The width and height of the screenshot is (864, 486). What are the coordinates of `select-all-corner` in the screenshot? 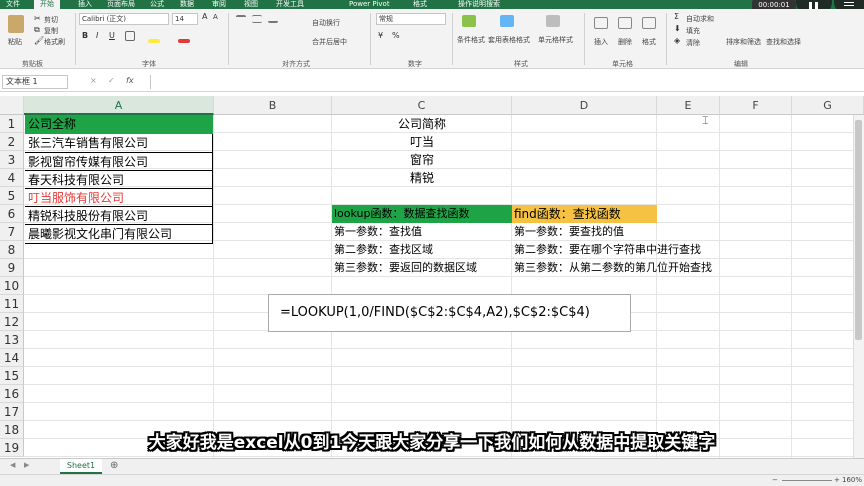 It's located at (12, 105).